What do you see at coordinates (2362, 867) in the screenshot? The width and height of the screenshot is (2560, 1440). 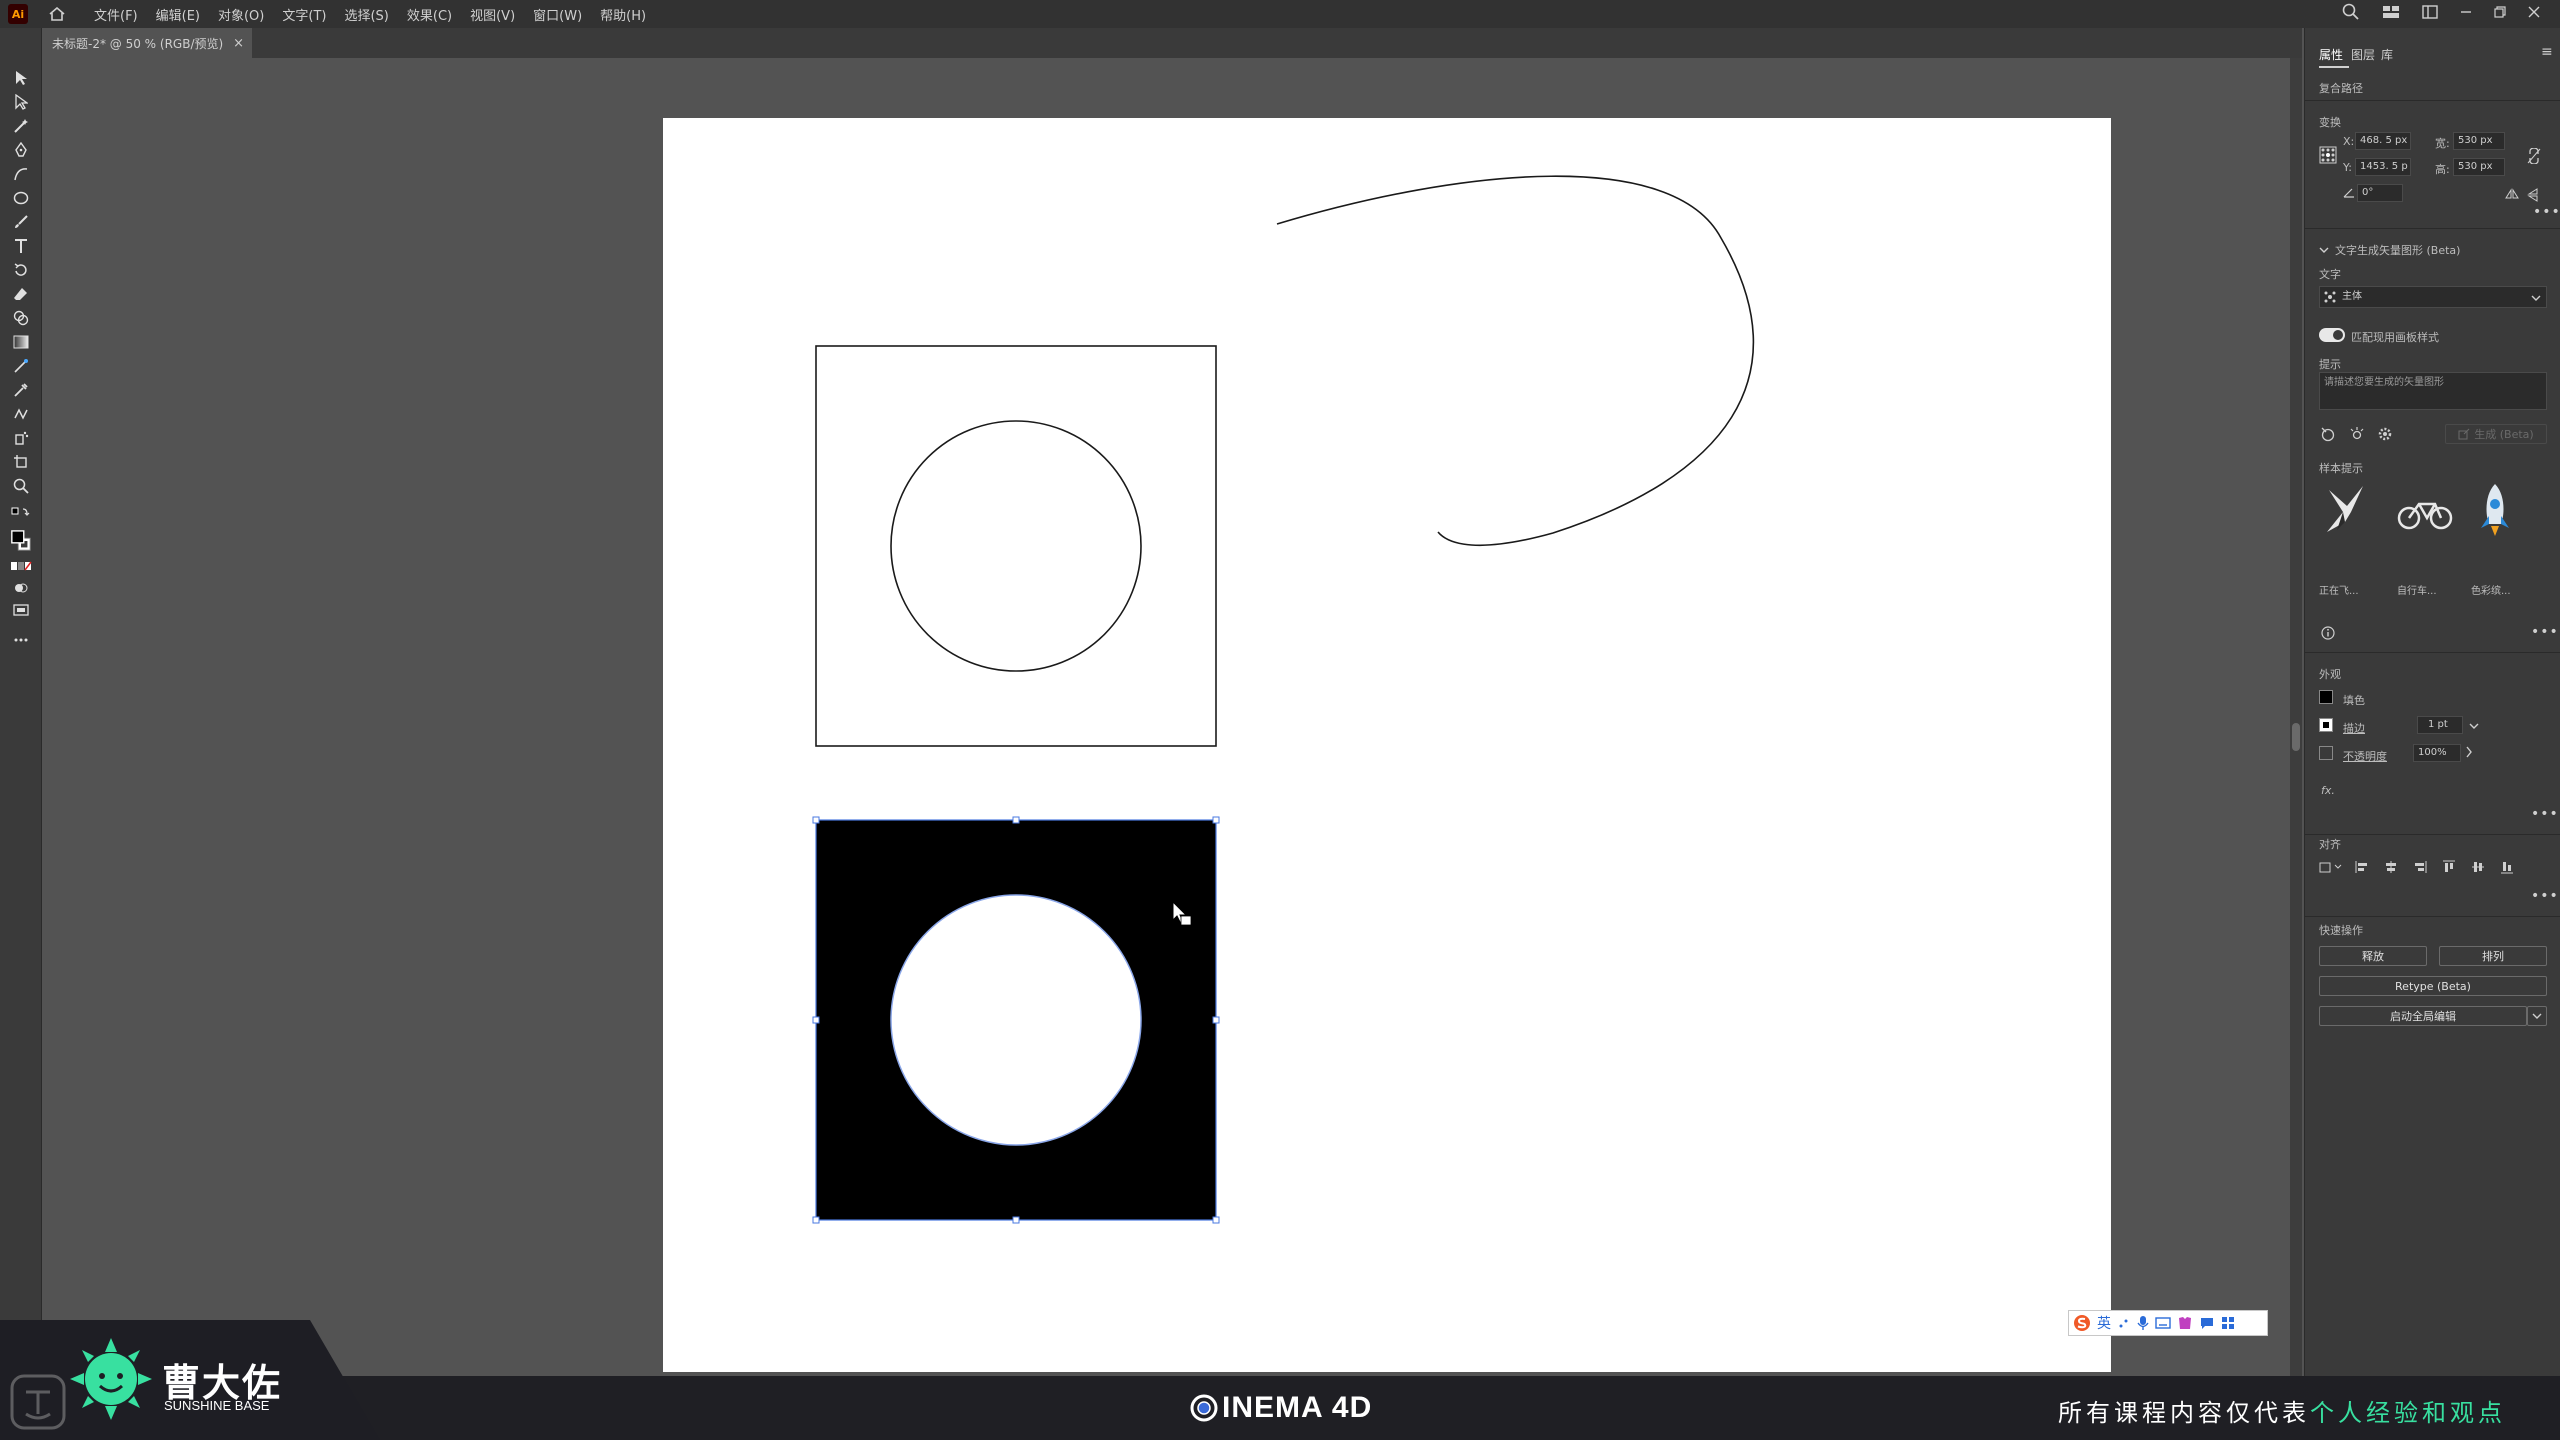 I see `align-left-icon` at bounding box center [2362, 867].